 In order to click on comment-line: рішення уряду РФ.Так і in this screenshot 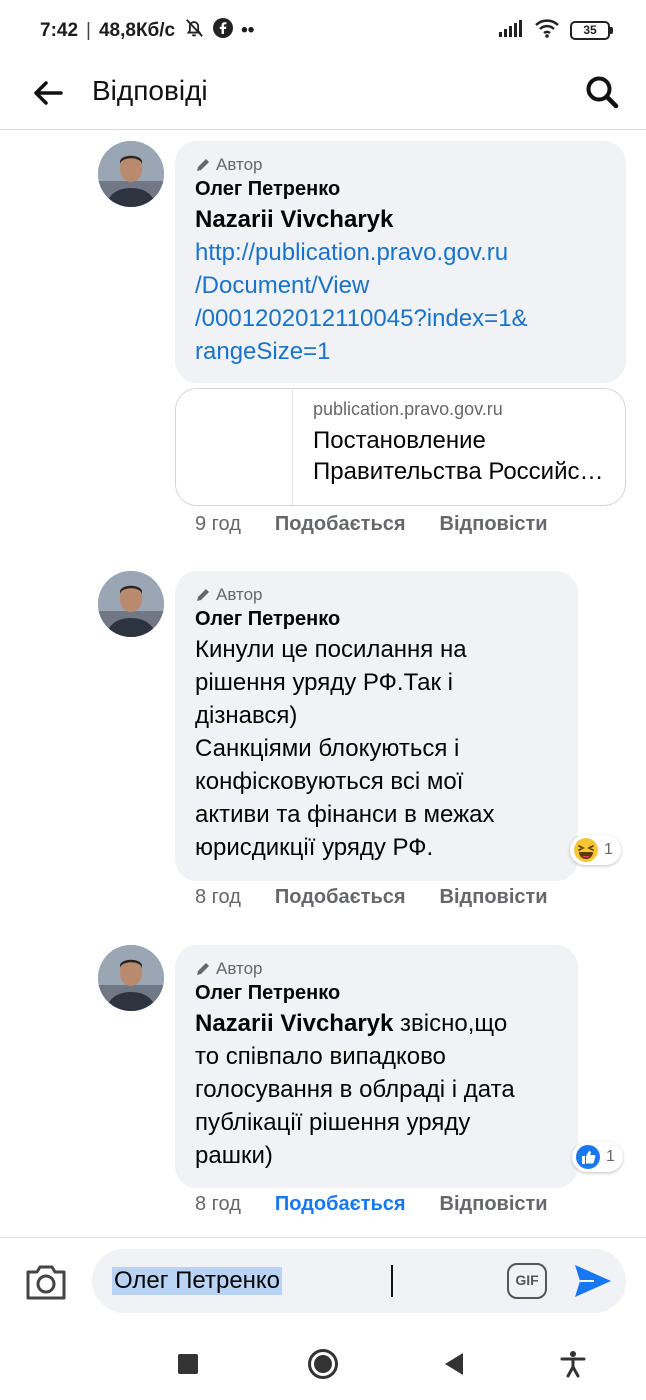, I will do `click(324, 682)`.